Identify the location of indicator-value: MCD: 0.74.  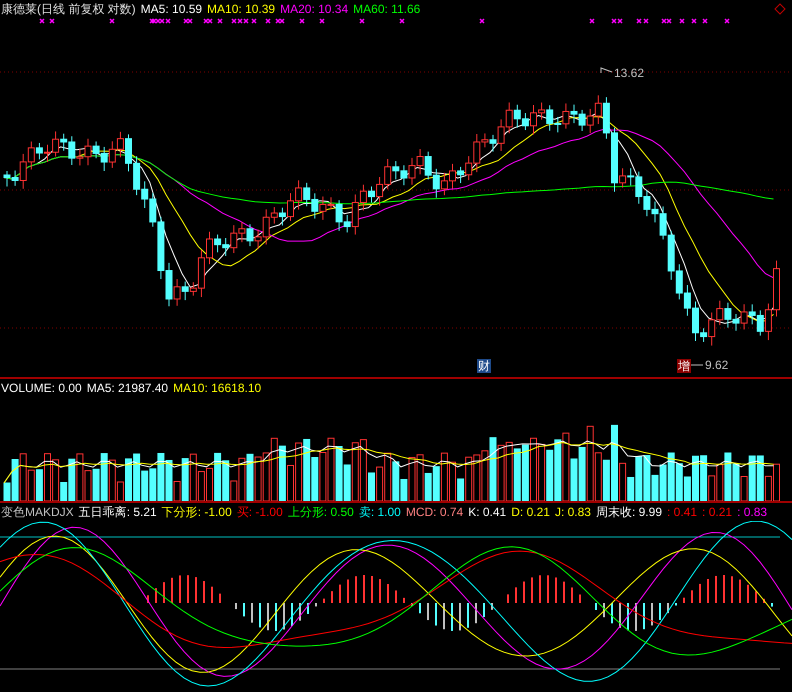
(435, 511).